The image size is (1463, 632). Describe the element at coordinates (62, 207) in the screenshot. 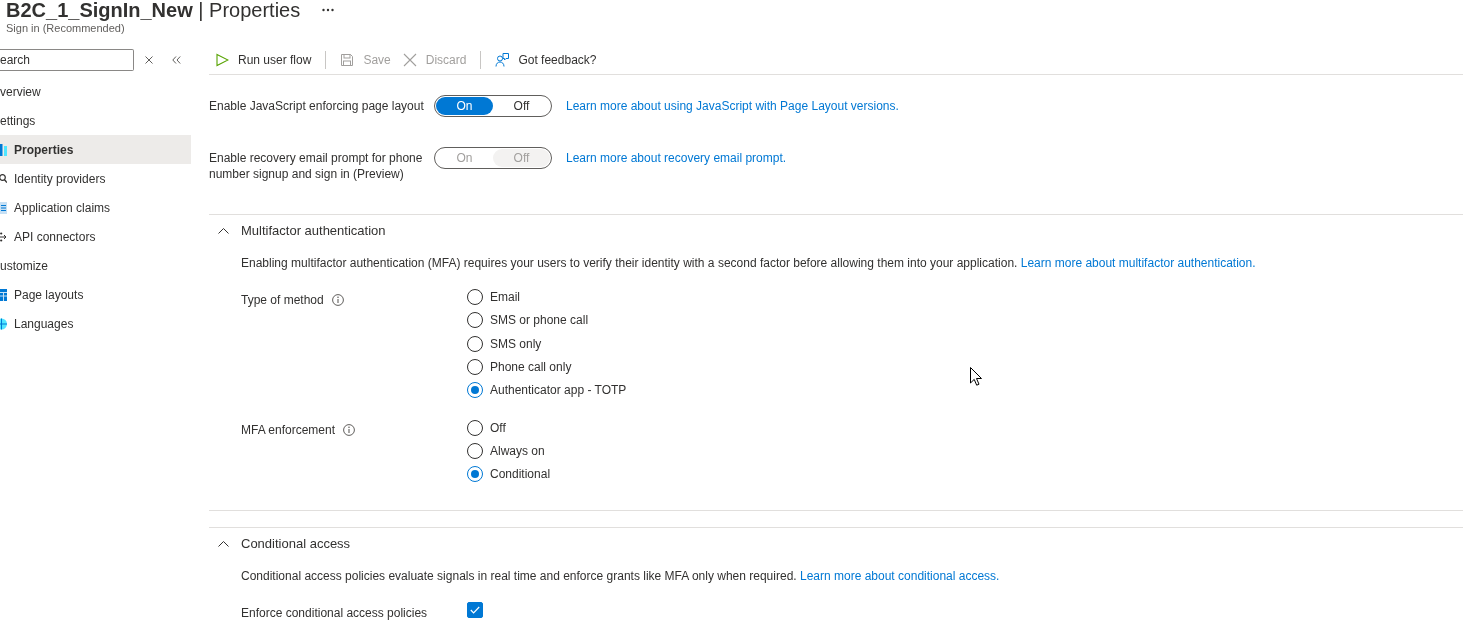

I see `nav-label: Application claims` at that location.